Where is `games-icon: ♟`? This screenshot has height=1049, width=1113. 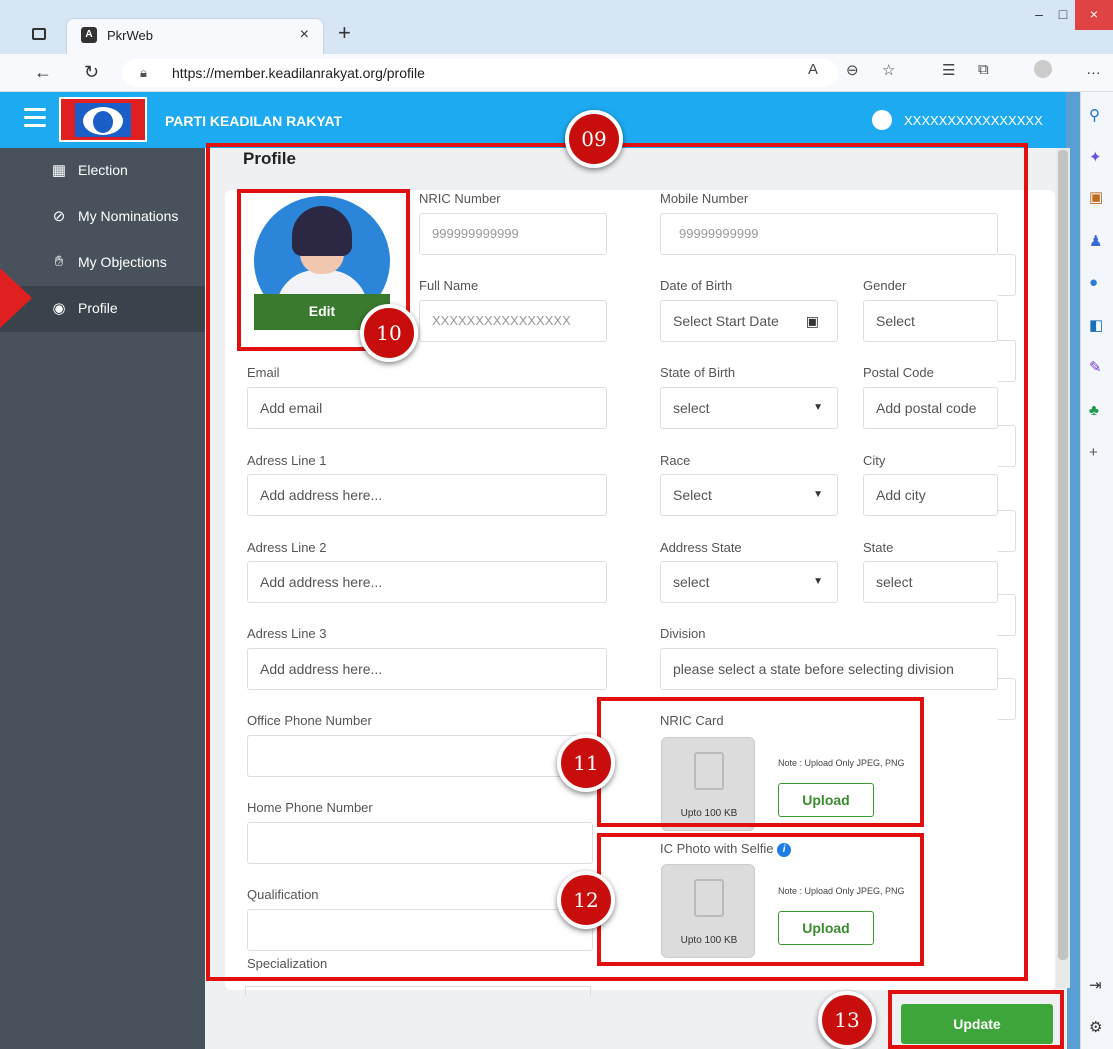 games-icon: ♟ is located at coordinates (1095, 241).